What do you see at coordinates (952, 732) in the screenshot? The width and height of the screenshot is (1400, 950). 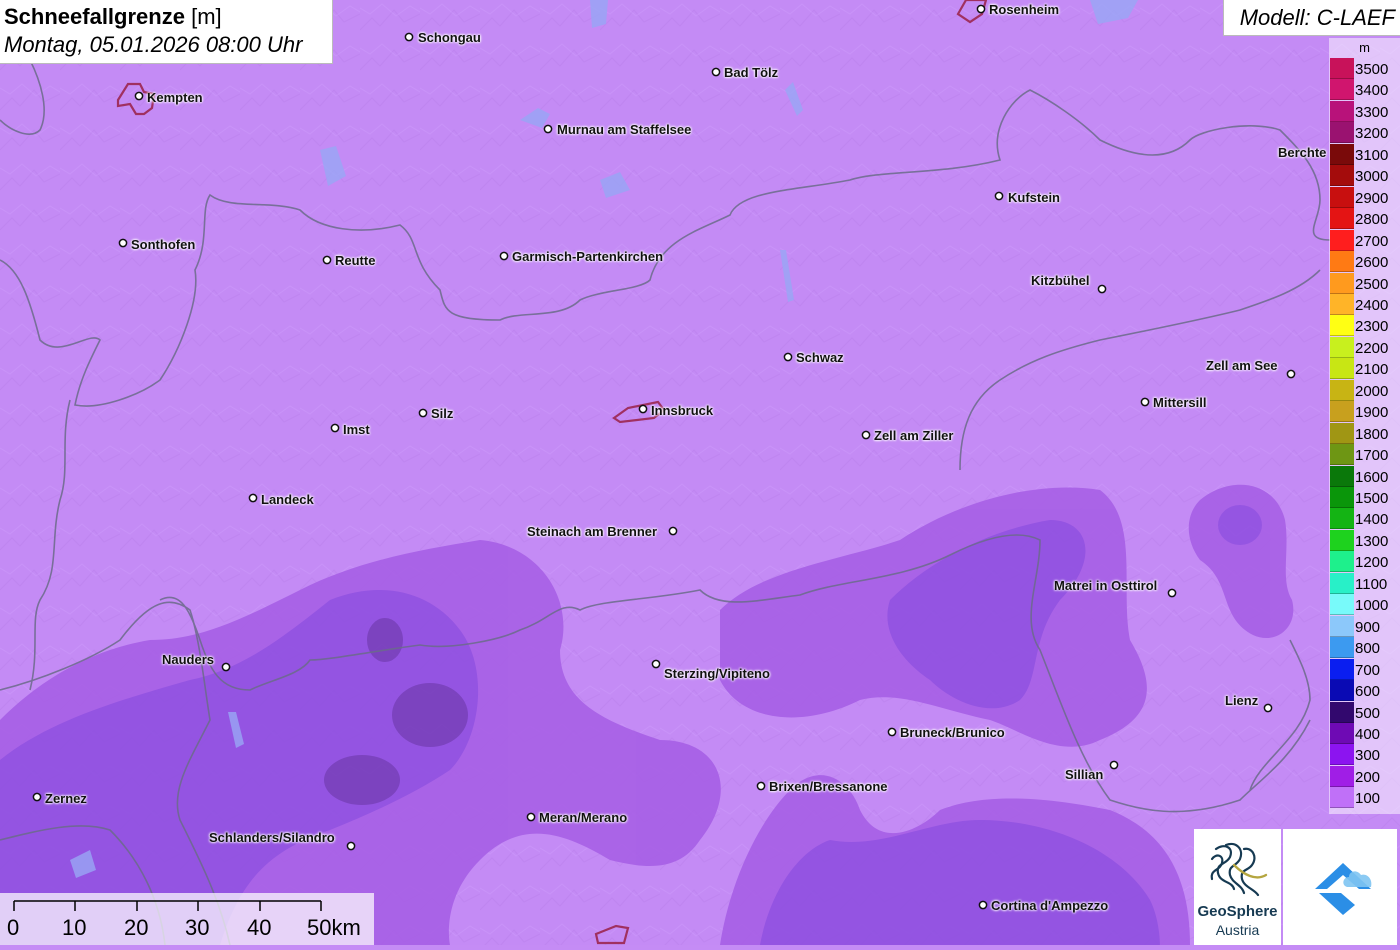 I see `city-label: Bruneck/Brunico` at bounding box center [952, 732].